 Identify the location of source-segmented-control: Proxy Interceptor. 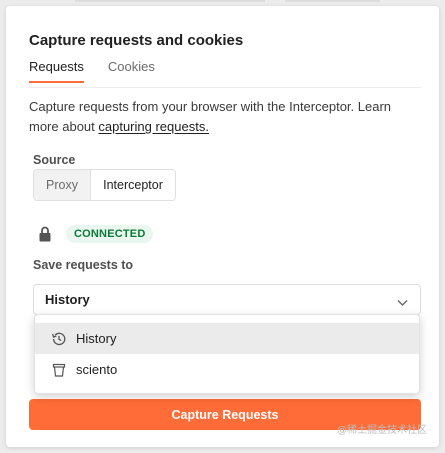
(104, 185).